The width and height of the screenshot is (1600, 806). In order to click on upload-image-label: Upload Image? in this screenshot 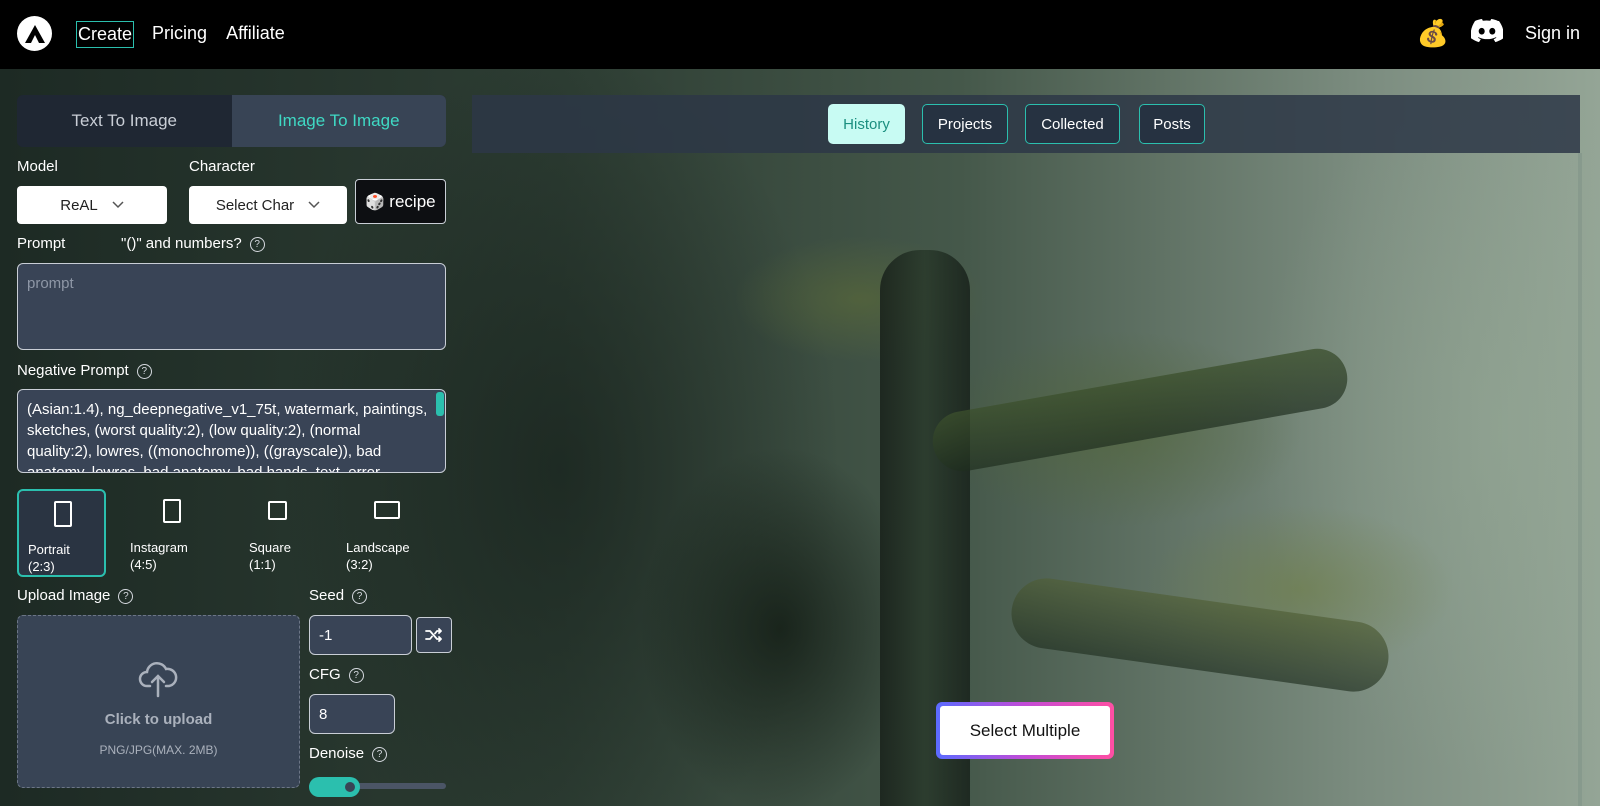, I will do `click(75, 595)`.